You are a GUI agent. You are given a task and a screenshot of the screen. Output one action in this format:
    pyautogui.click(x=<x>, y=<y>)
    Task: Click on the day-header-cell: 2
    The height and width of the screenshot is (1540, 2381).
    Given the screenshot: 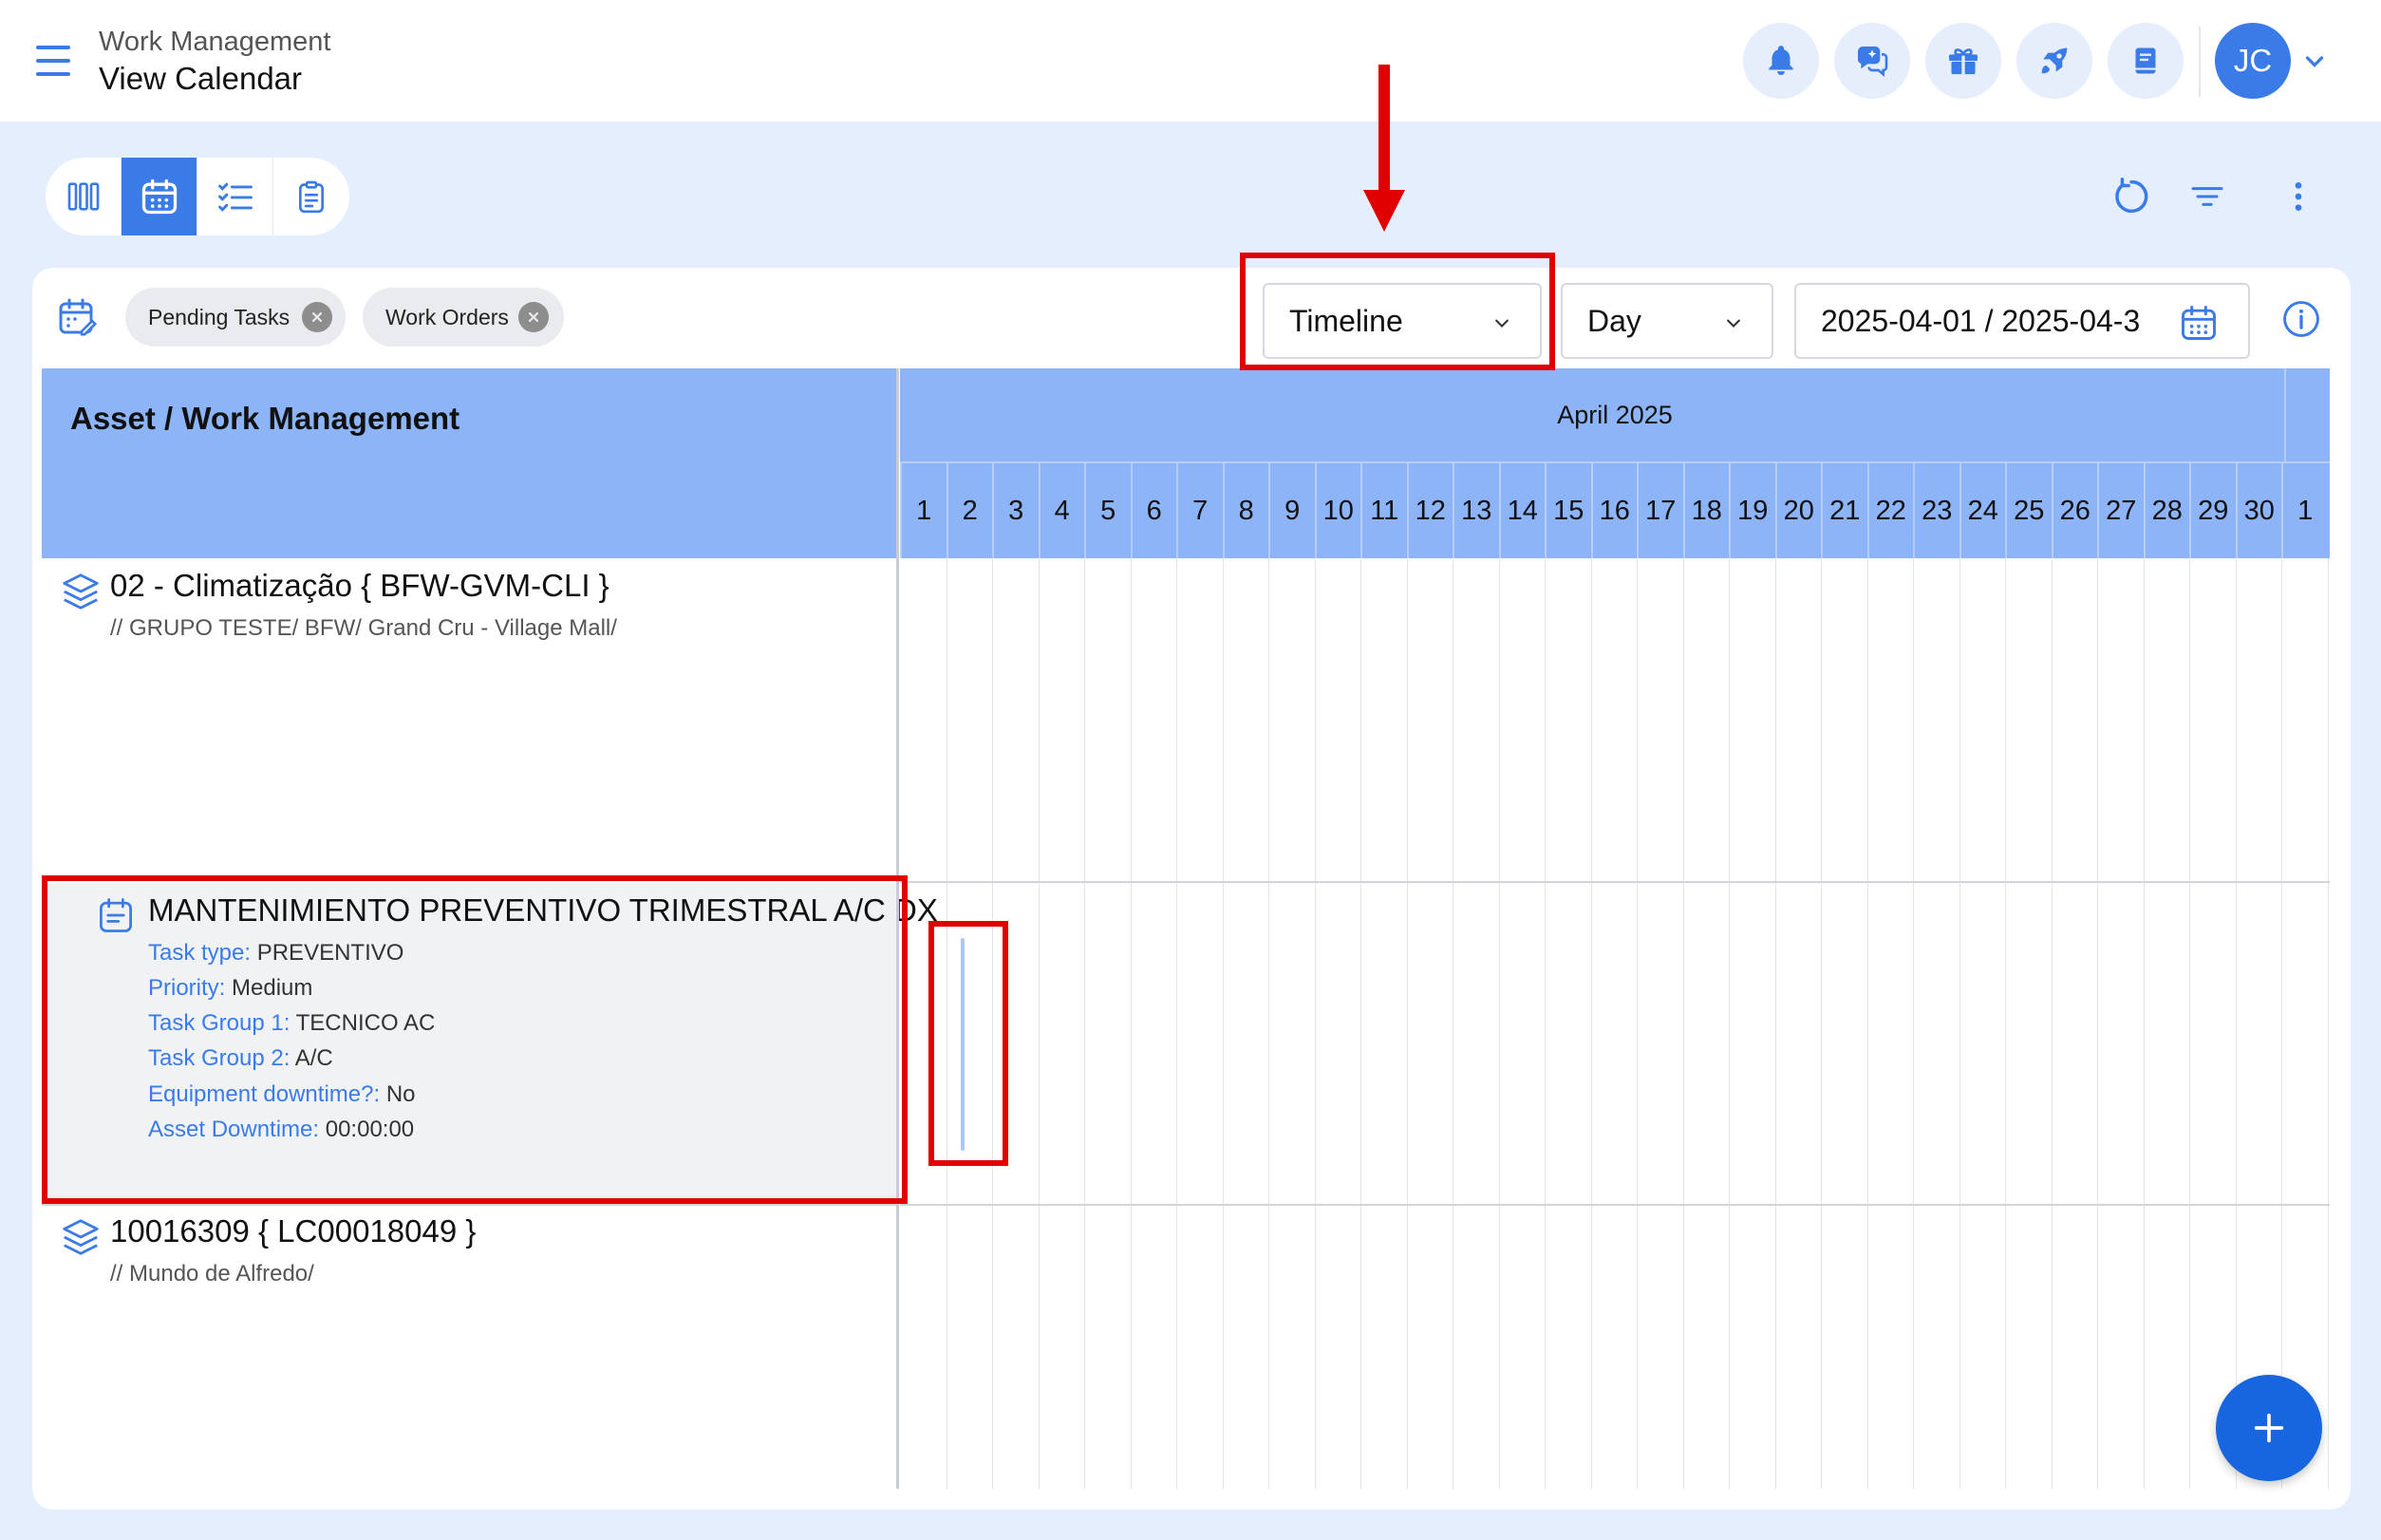 What is the action you would take?
    pyautogui.click(x=970, y=511)
    